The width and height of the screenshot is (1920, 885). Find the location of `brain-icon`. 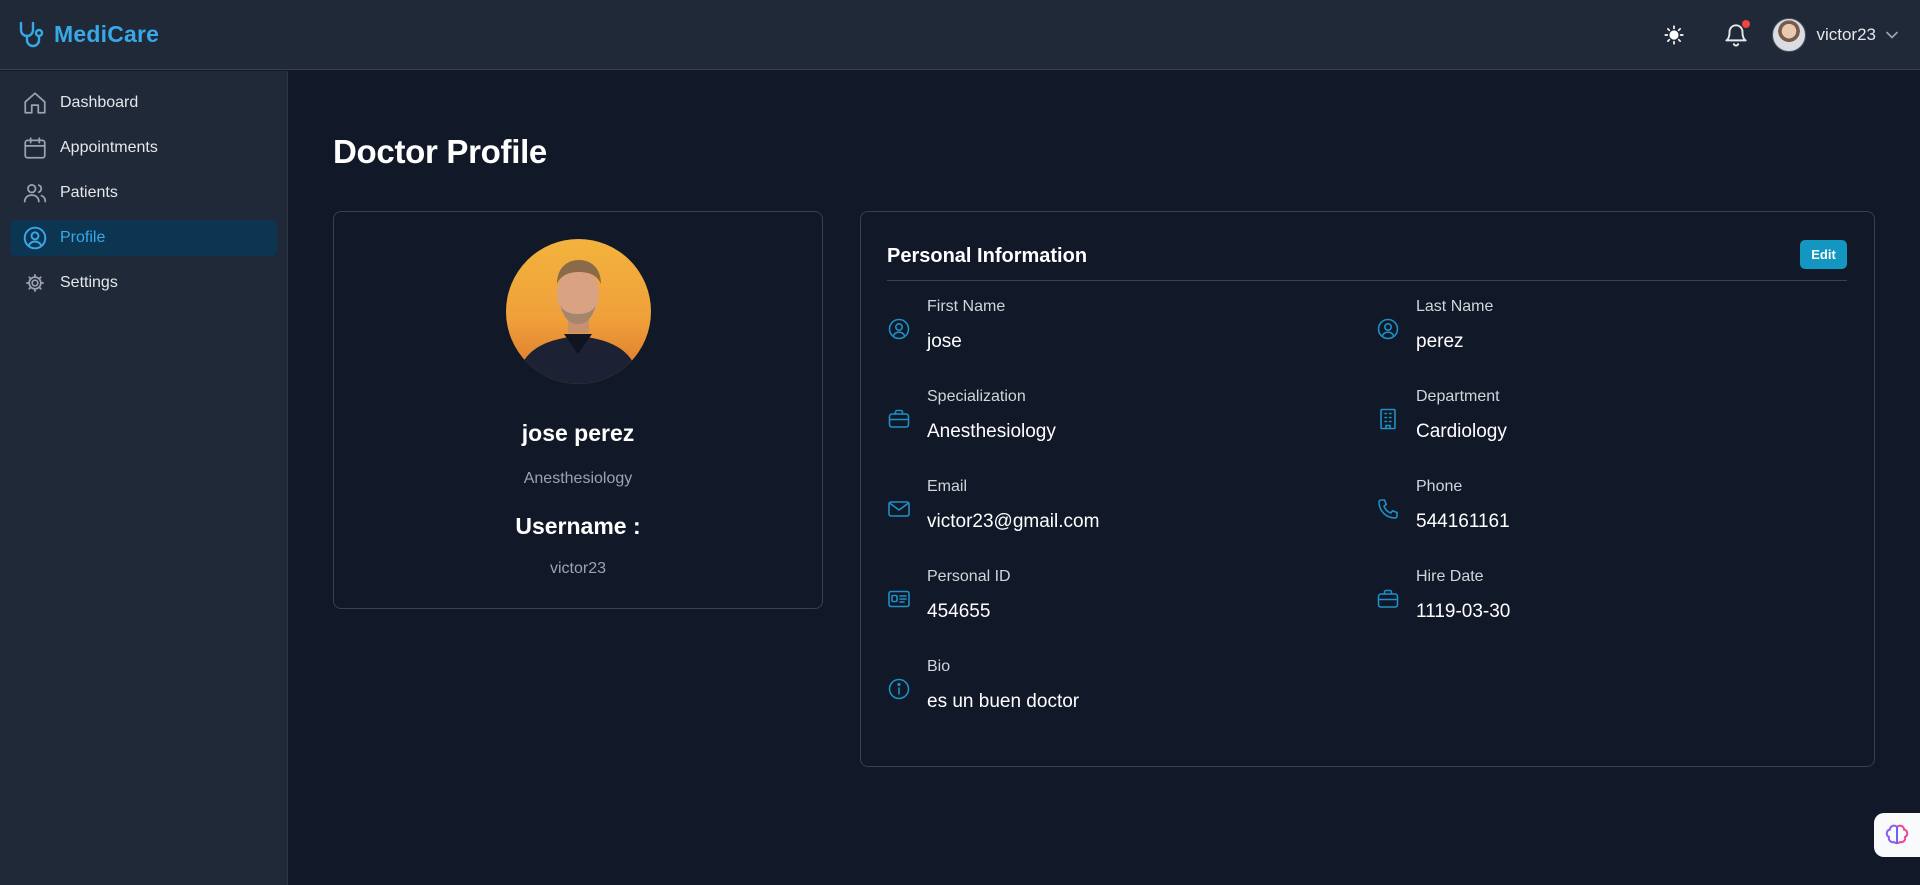

brain-icon is located at coordinates (1897, 835).